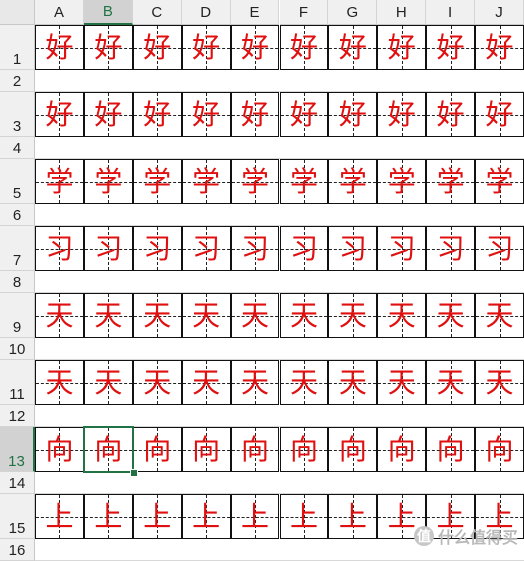 This screenshot has width=524, height=561. I want to click on practice-cell-f11: 天, so click(304, 382).